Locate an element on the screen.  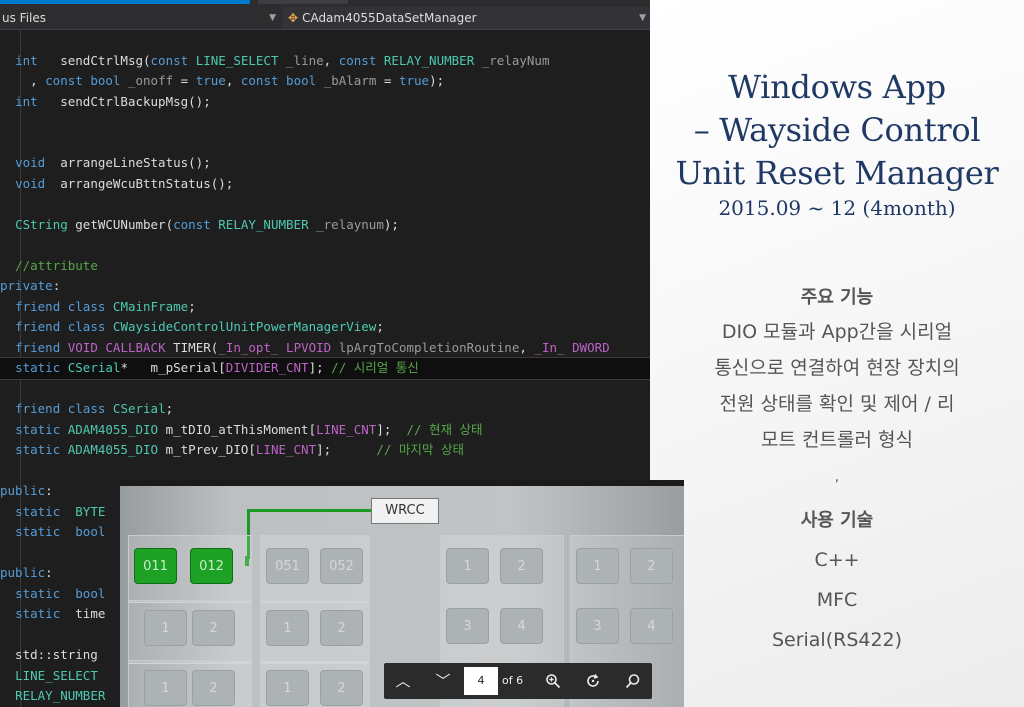
code-line: int sendCtrlBackupMsg(); is located at coordinates (325, 102).